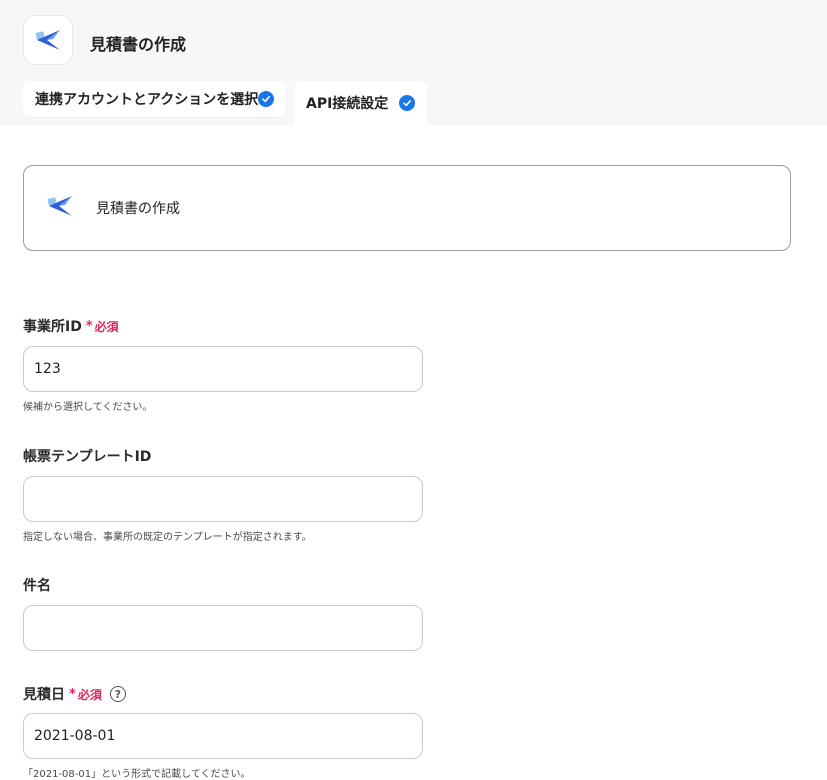 This screenshot has height=780, width=827. What do you see at coordinates (167, 537) in the screenshot?
I see `template-id-hint: 指定しない場合、事業所の既定のテンプレートが指定されます。` at bounding box center [167, 537].